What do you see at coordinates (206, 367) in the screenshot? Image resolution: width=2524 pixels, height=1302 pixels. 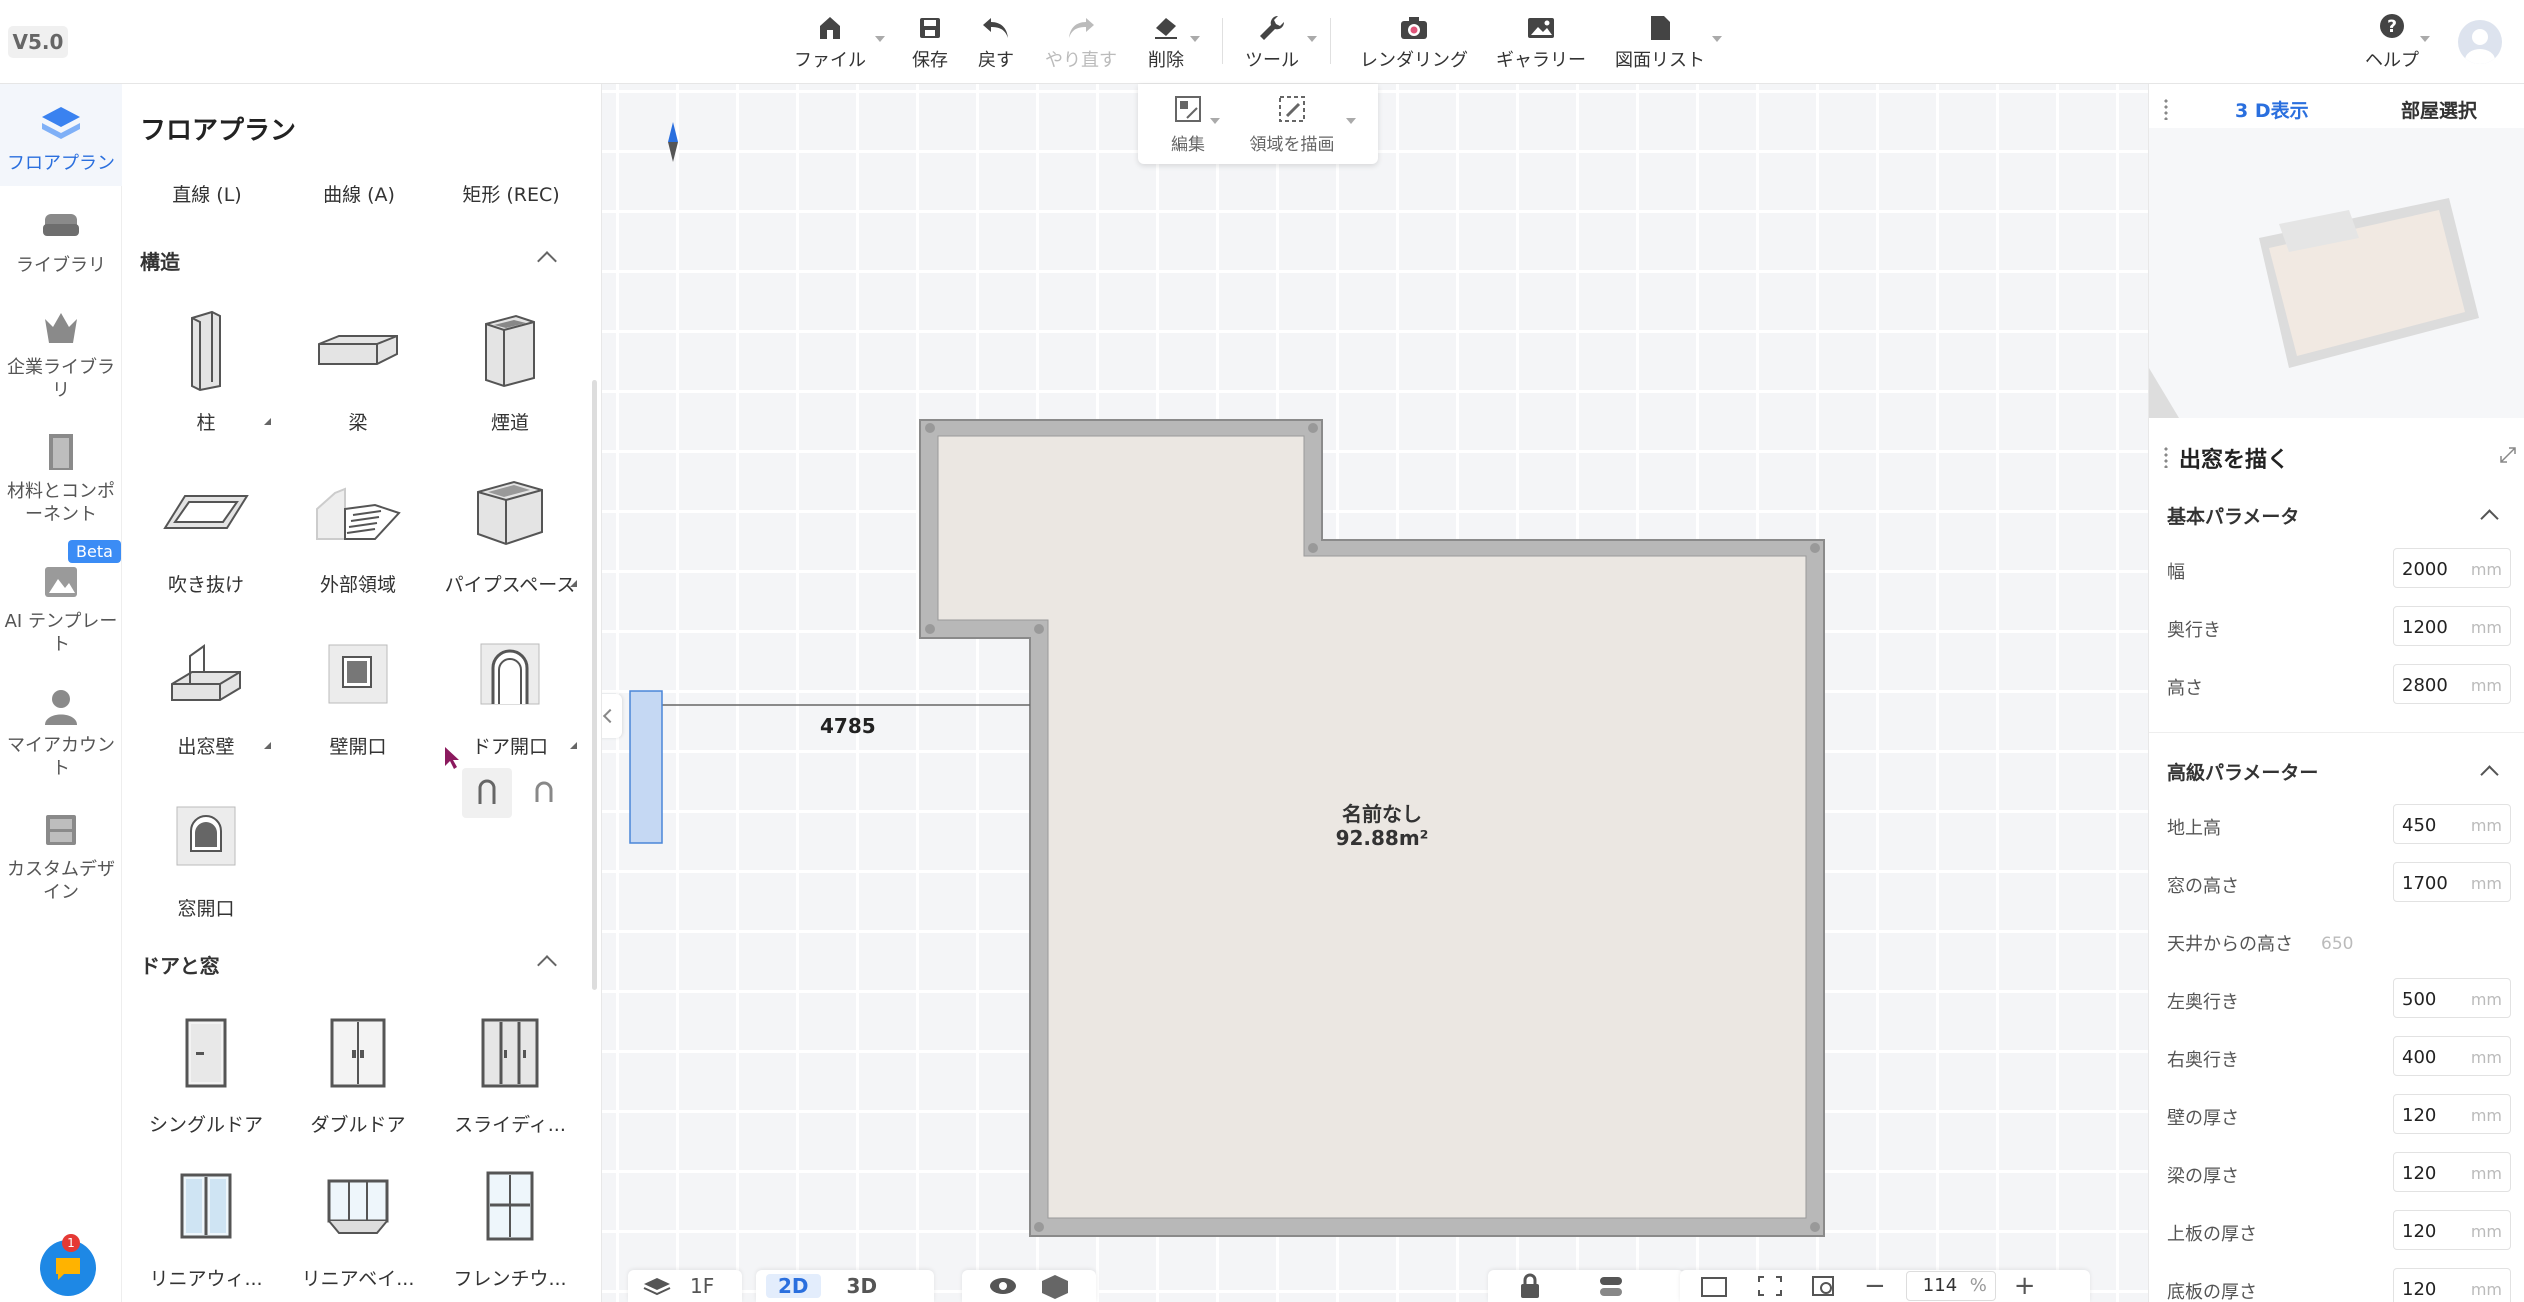 I see `tool-column: 柱` at bounding box center [206, 367].